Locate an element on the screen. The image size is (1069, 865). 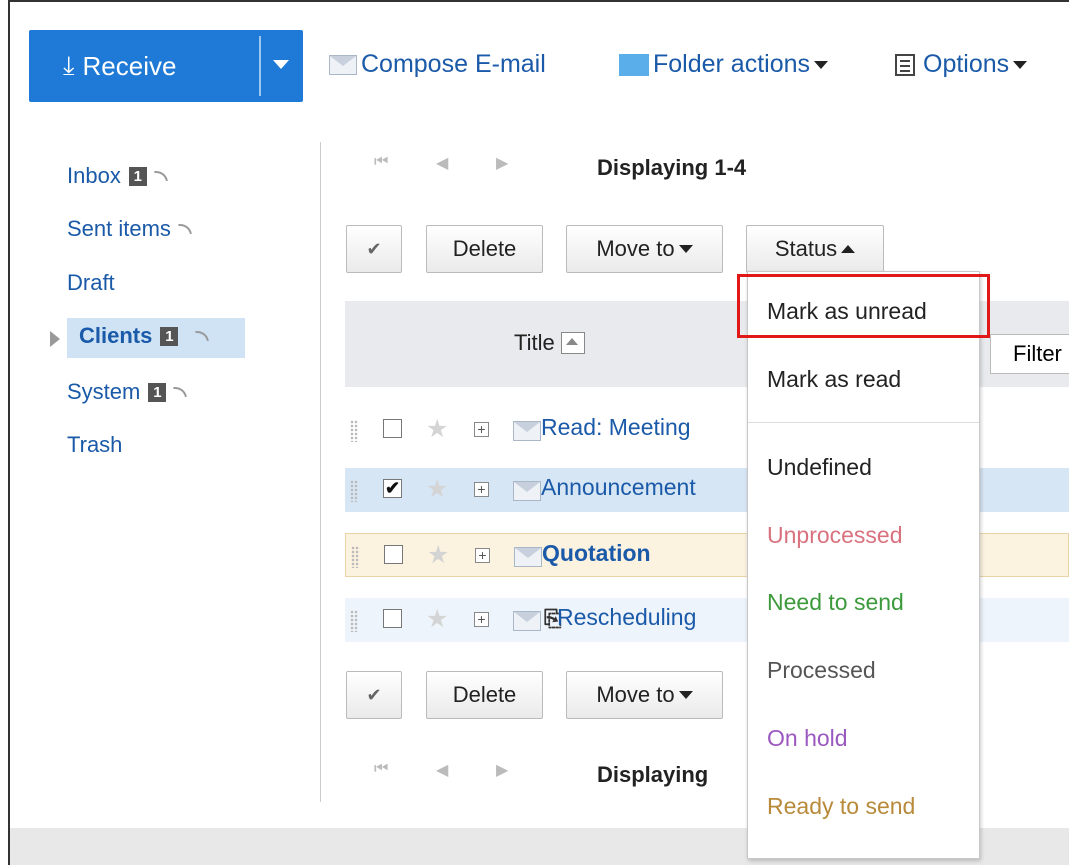
sidebar-item-draft: Draft is located at coordinates (91, 283).